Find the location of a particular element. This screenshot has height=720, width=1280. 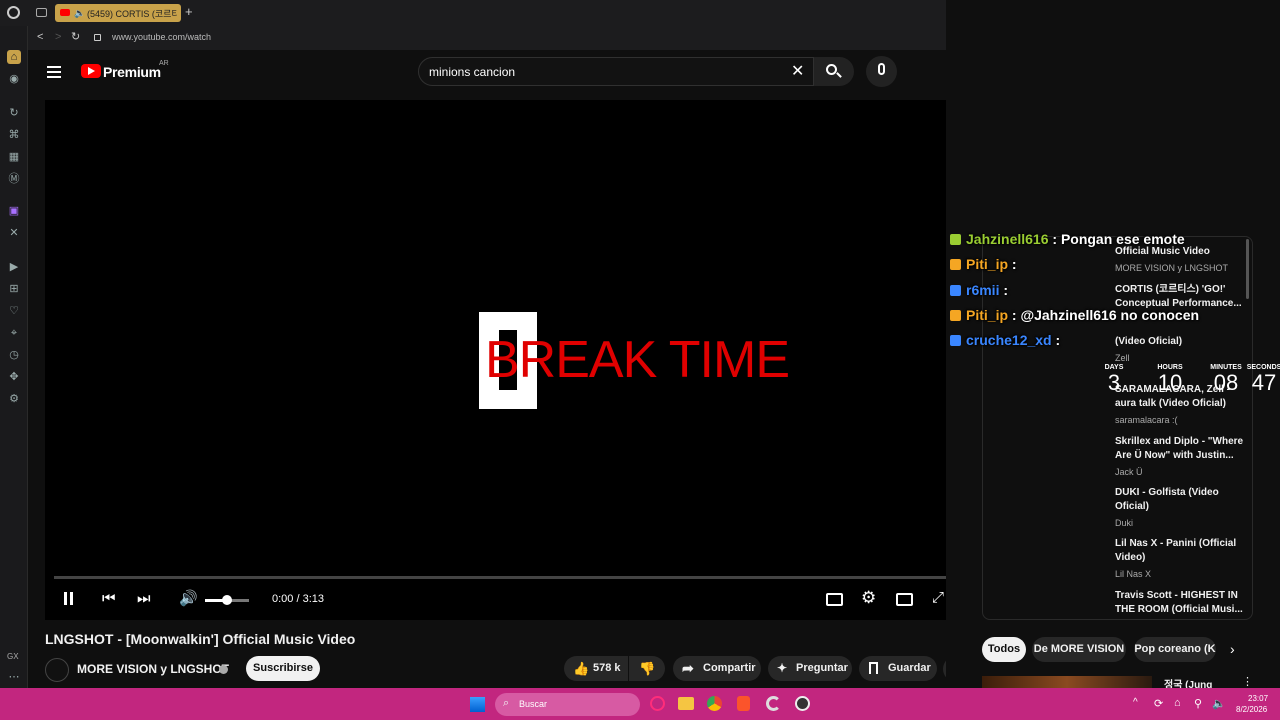

filter-chip: Pop coreano (K is located at coordinates (1175, 649).